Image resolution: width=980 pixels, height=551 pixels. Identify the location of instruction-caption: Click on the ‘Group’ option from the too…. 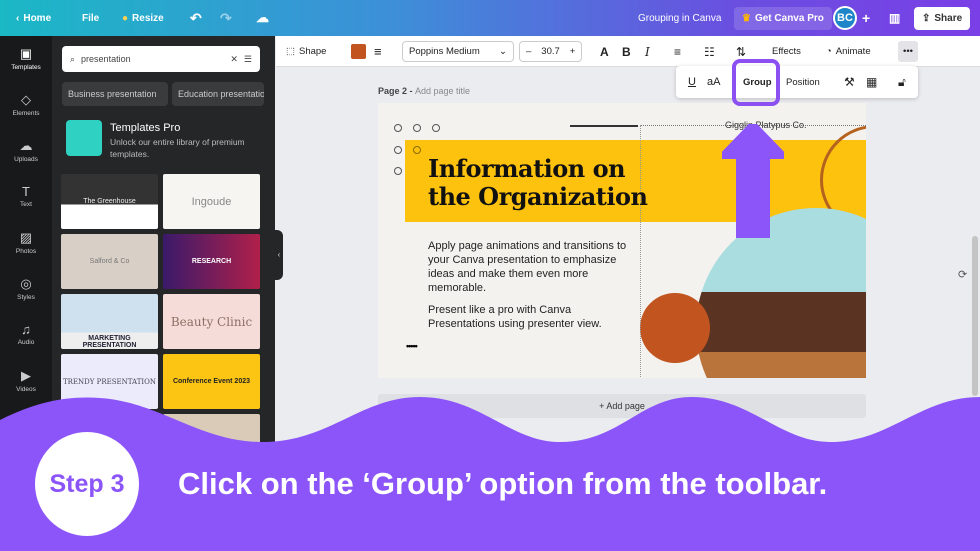
(503, 483).